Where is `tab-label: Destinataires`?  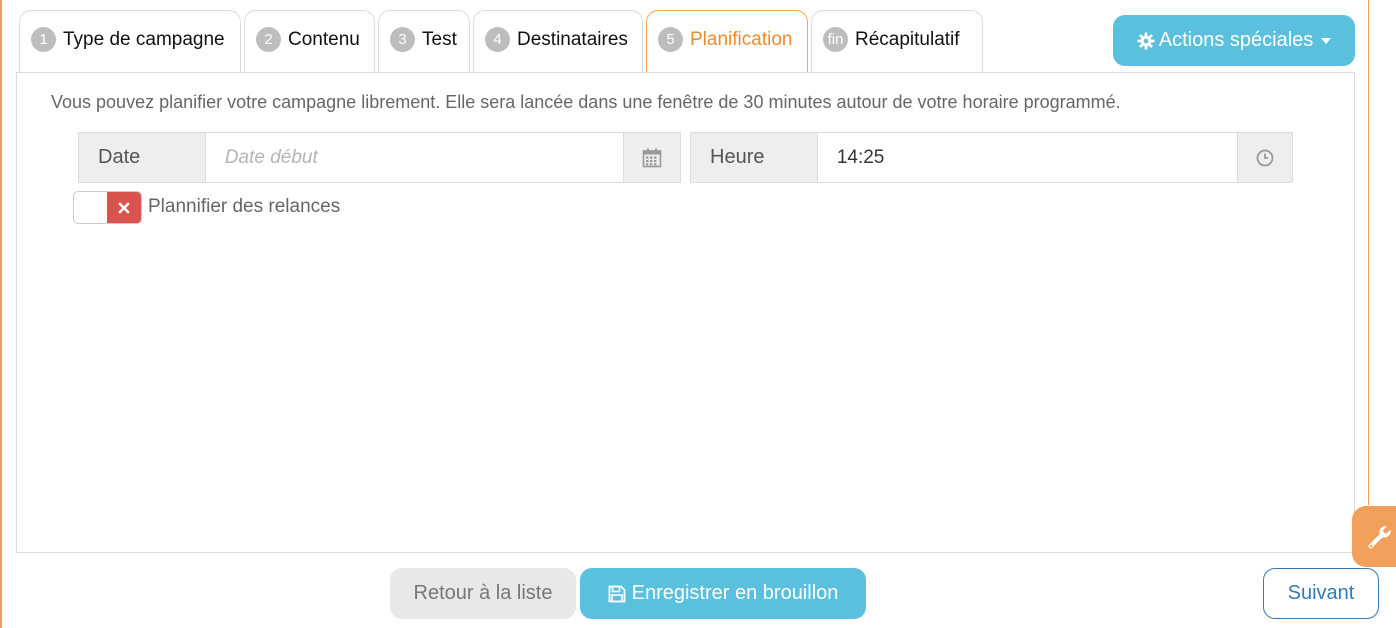 tab-label: Destinataires is located at coordinates (572, 39).